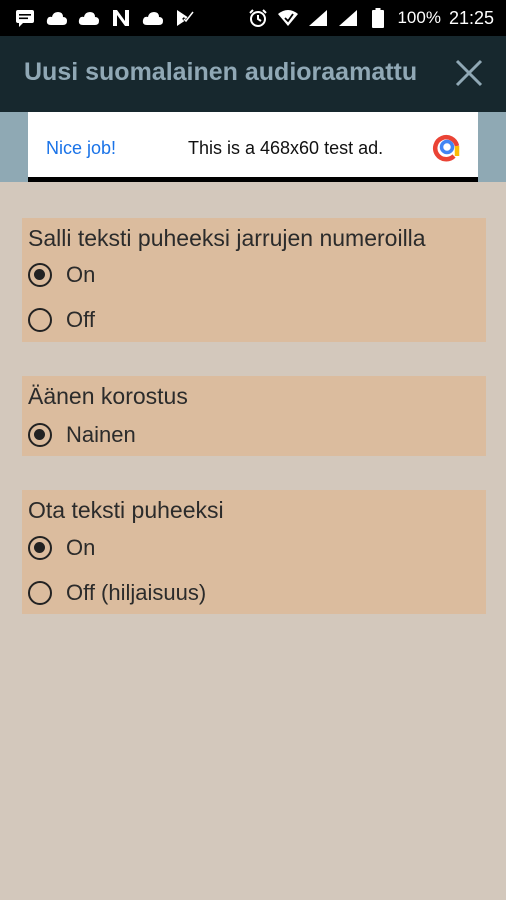 The width and height of the screenshot is (506, 900). I want to click on battery-icon, so click(378, 18).